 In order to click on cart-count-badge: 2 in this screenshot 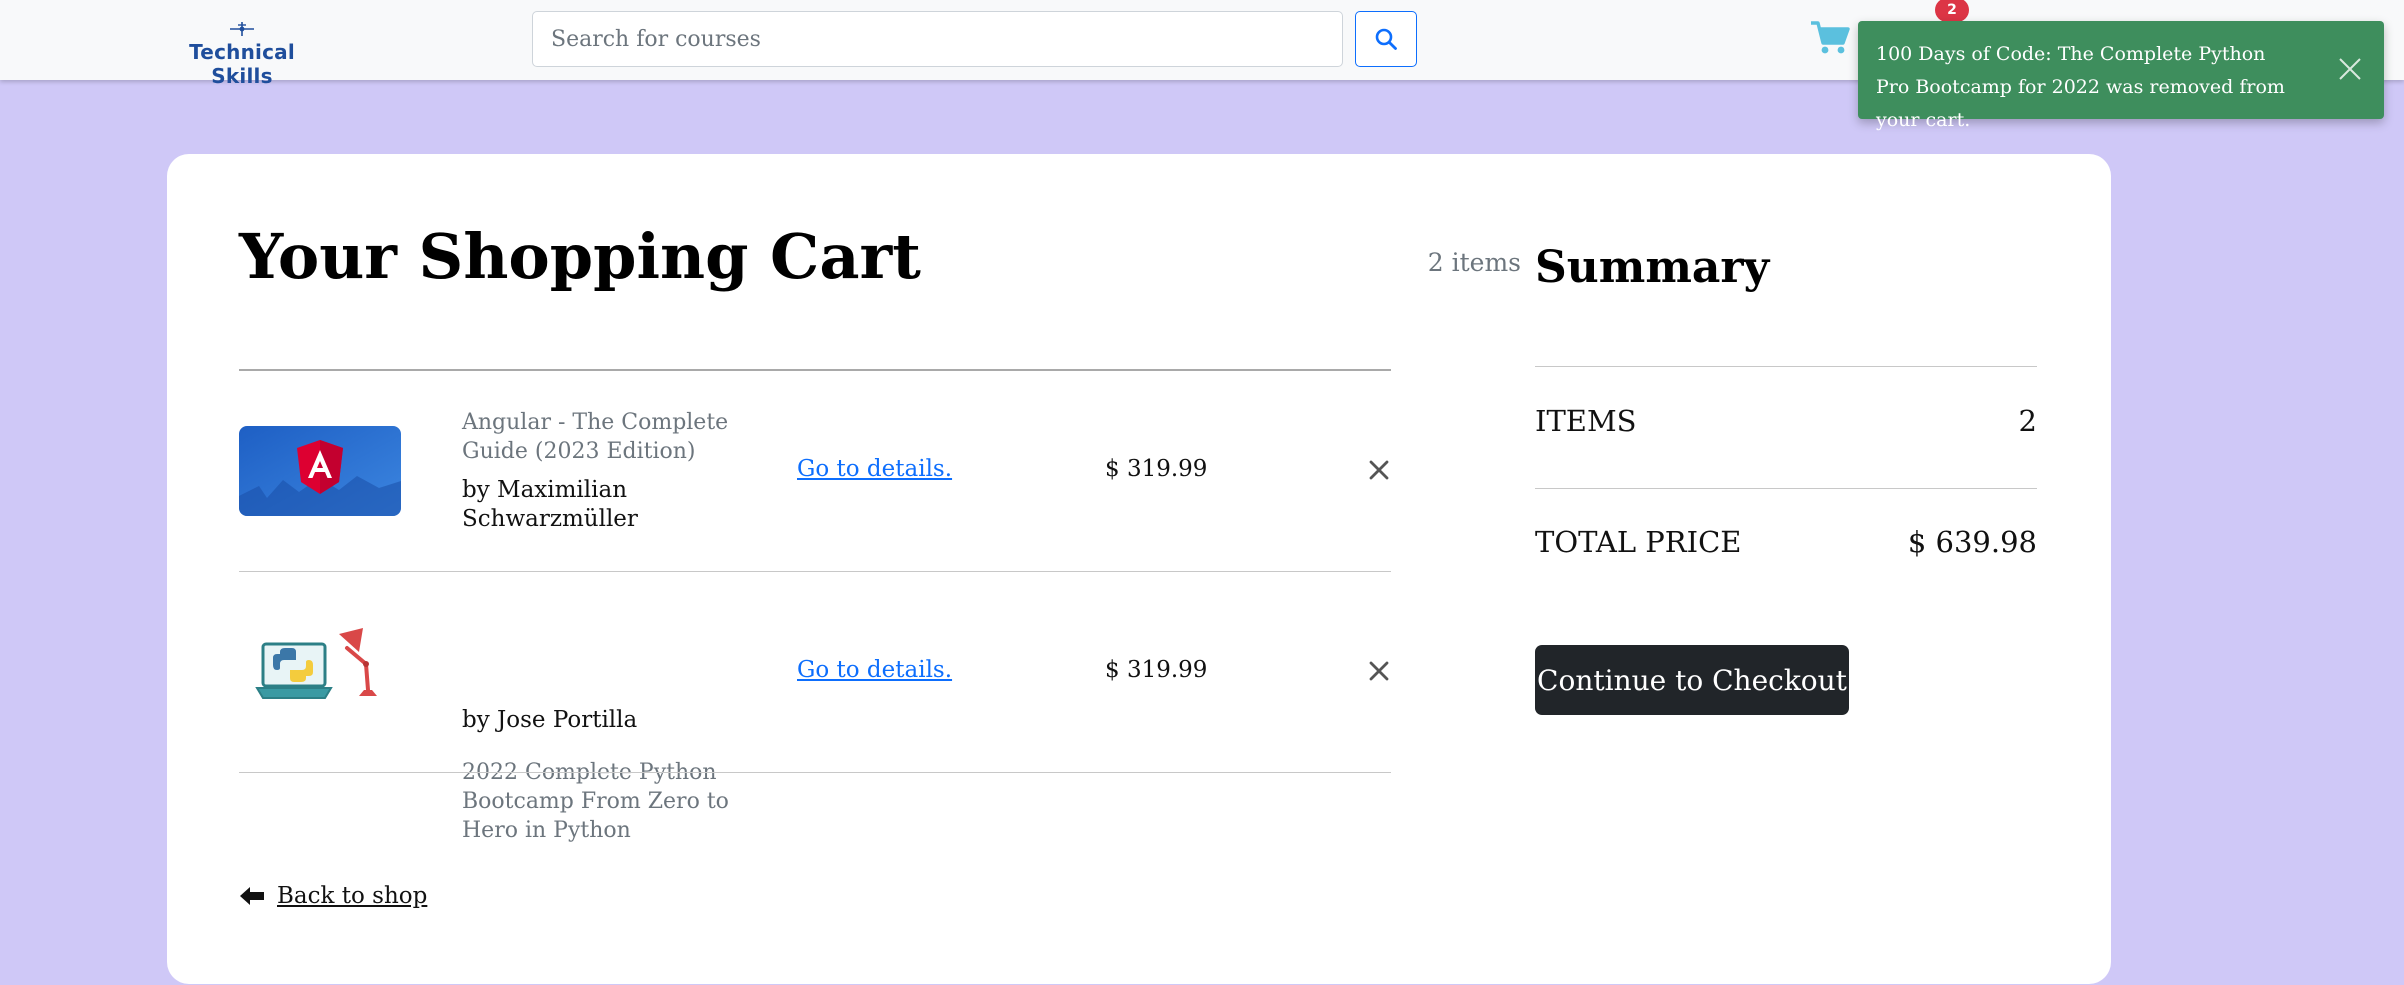, I will do `click(1952, 11)`.